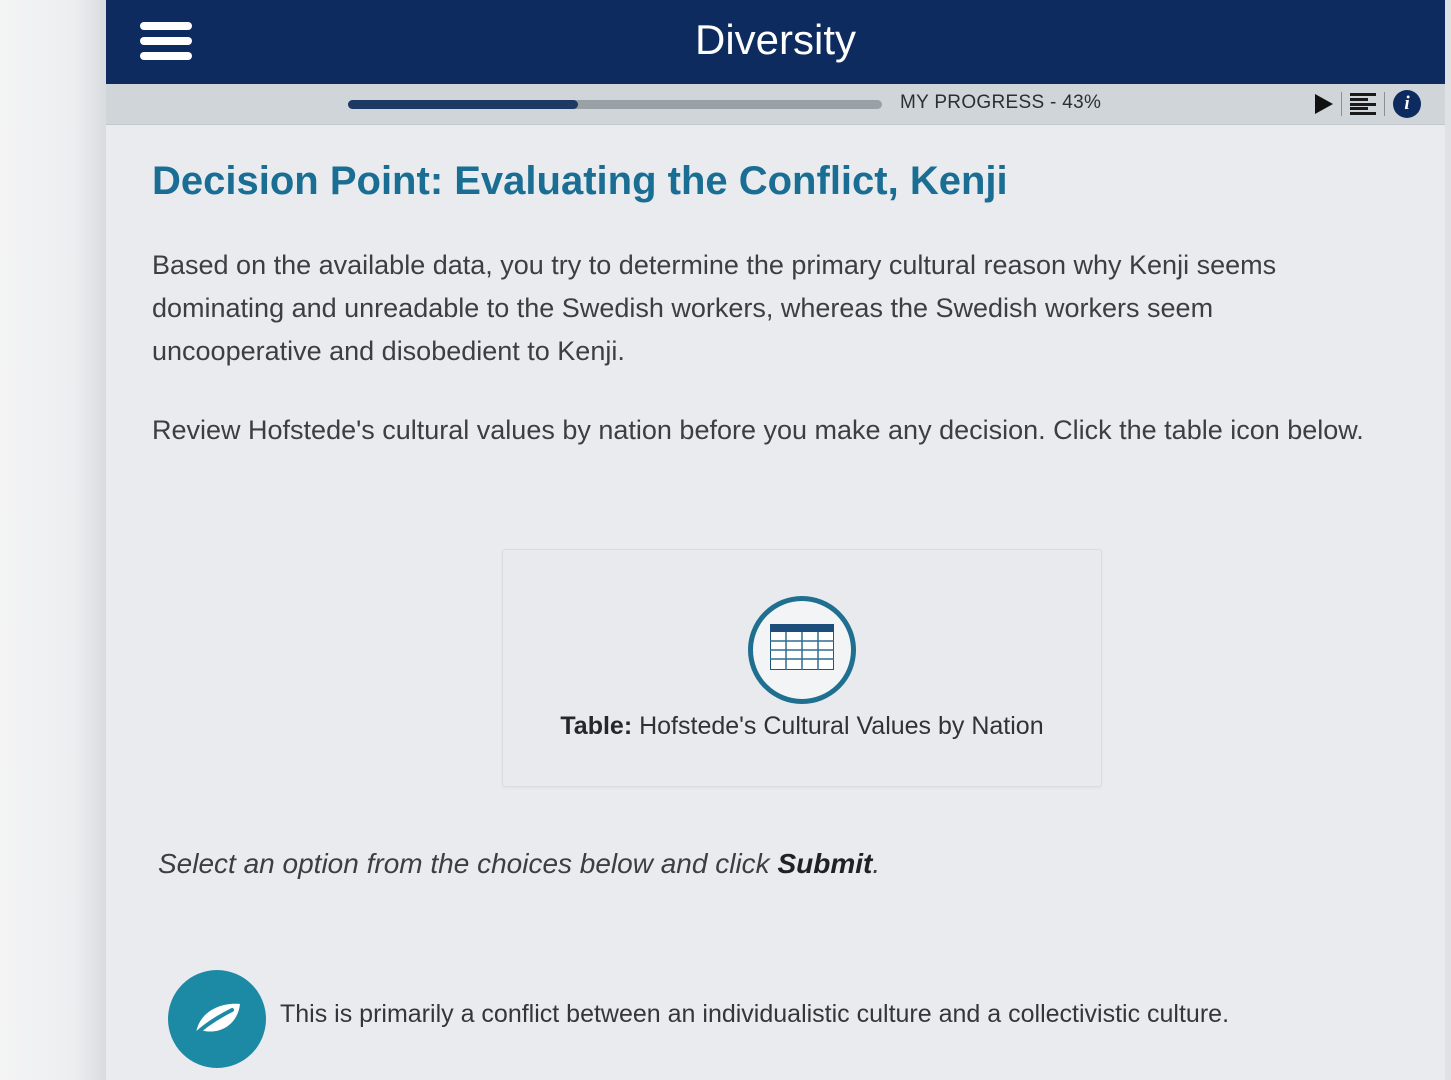 The image size is (1451, 1080). I want to click on instruction-emphasis: Submit, so click(825, 863).